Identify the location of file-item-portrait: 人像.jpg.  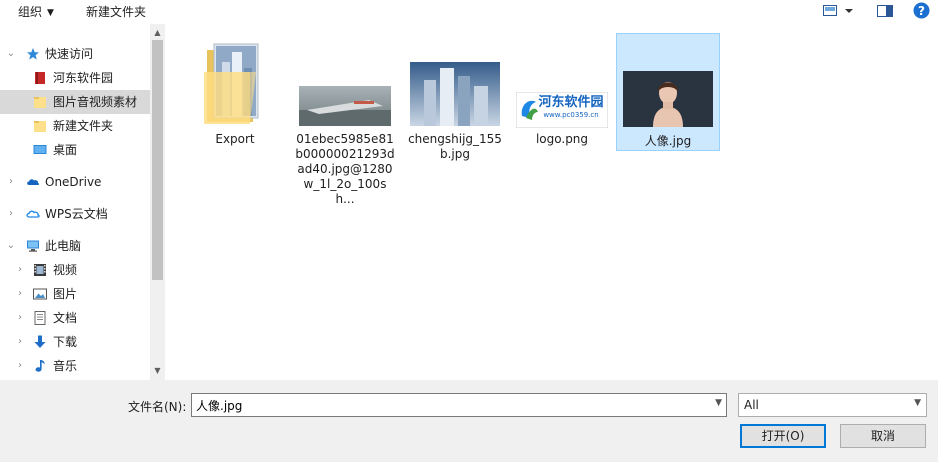
(668, 92).